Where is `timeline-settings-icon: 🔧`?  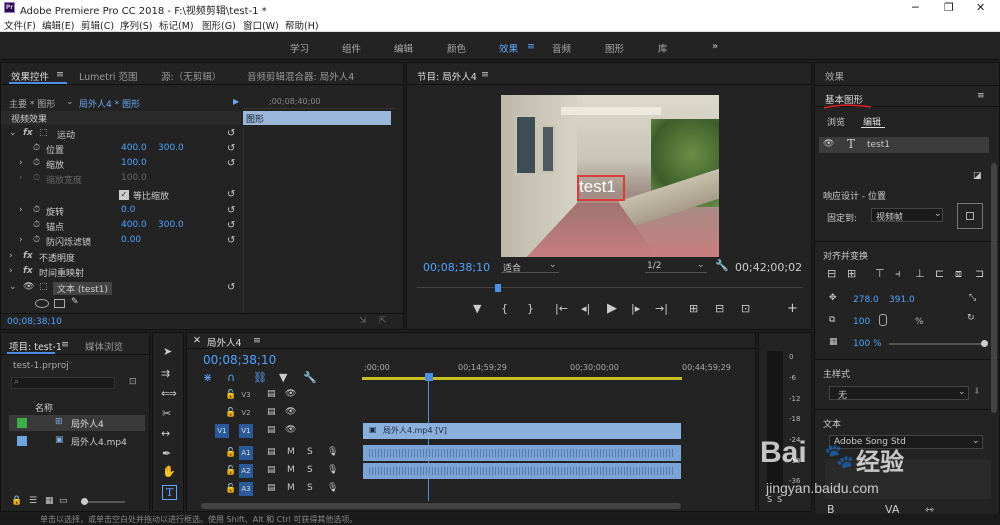
timeline-settings-icon: 🔧 is located at coordinates (310, 377).